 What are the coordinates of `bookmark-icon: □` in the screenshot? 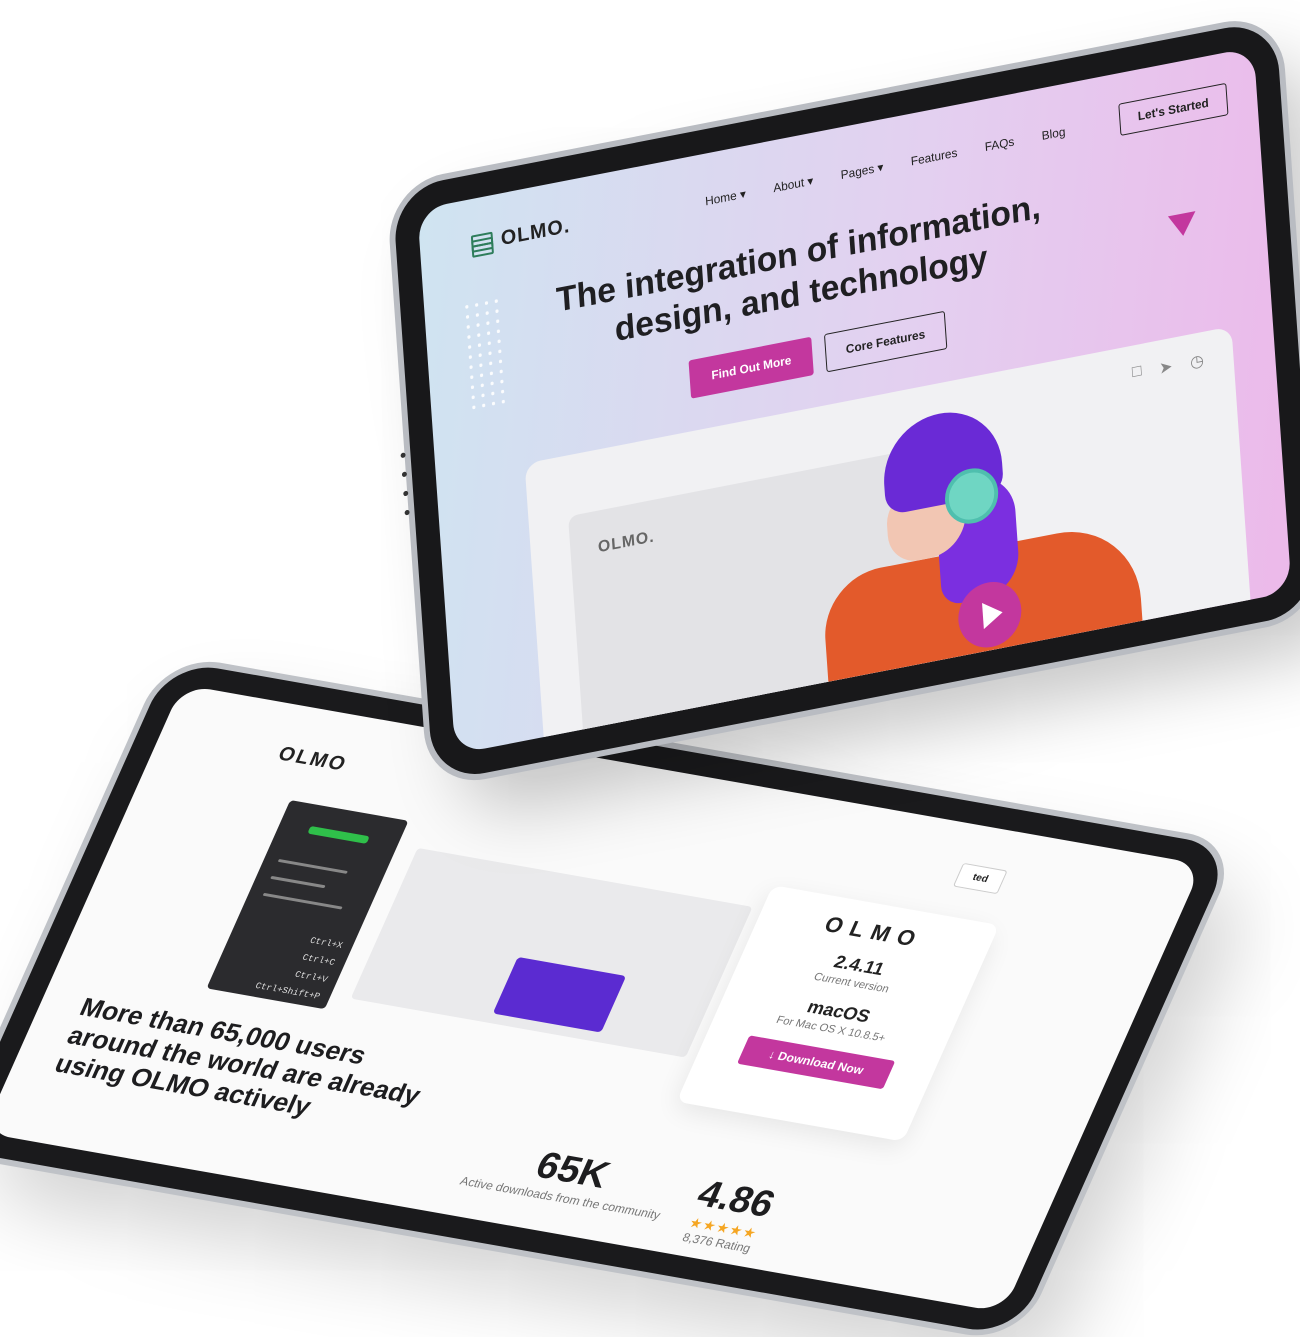 It's located at (1136, 373).